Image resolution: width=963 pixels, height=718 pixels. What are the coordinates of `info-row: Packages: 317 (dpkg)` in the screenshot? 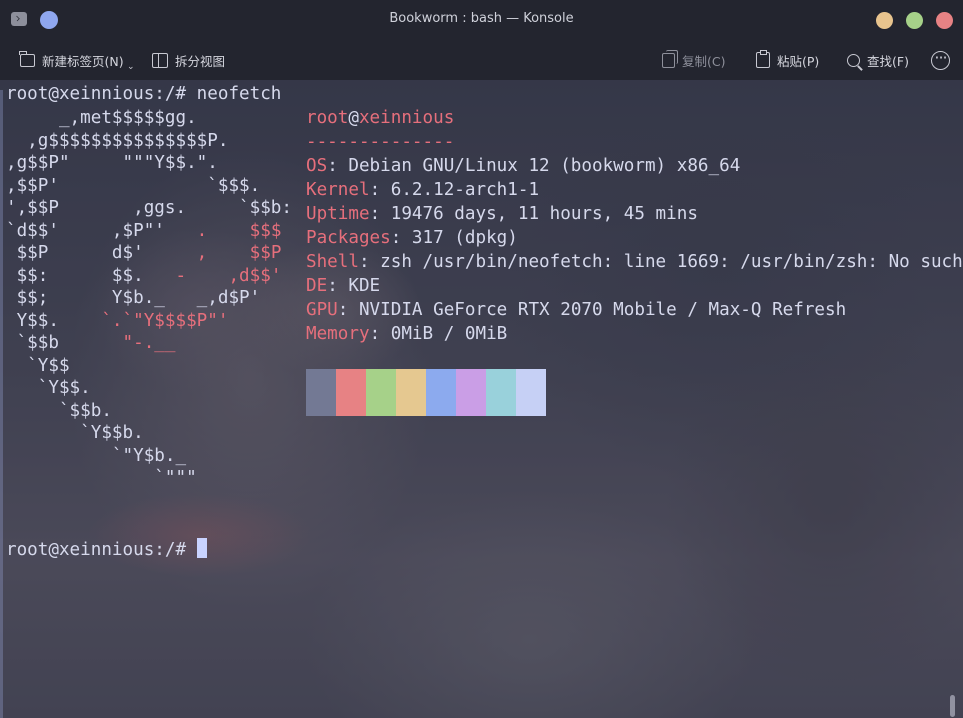 It's located at (412, 238).